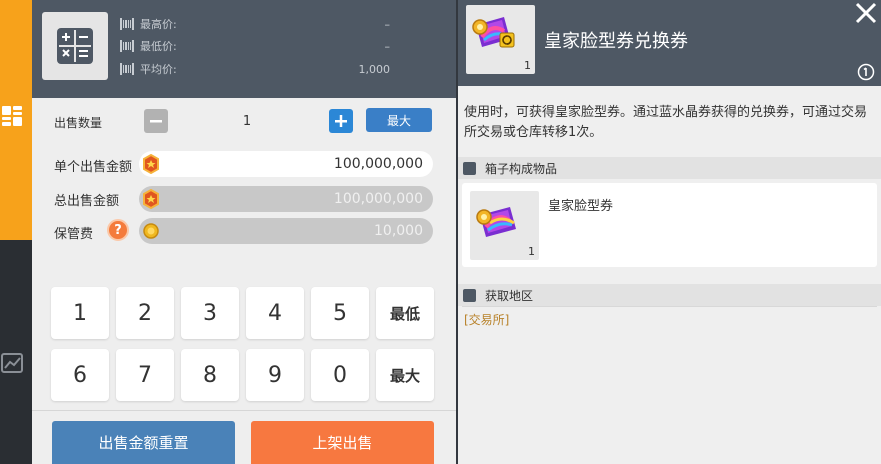 This screenshot has width=881, height=464. I want to click on increase-quantity-button, so click(341, 121).